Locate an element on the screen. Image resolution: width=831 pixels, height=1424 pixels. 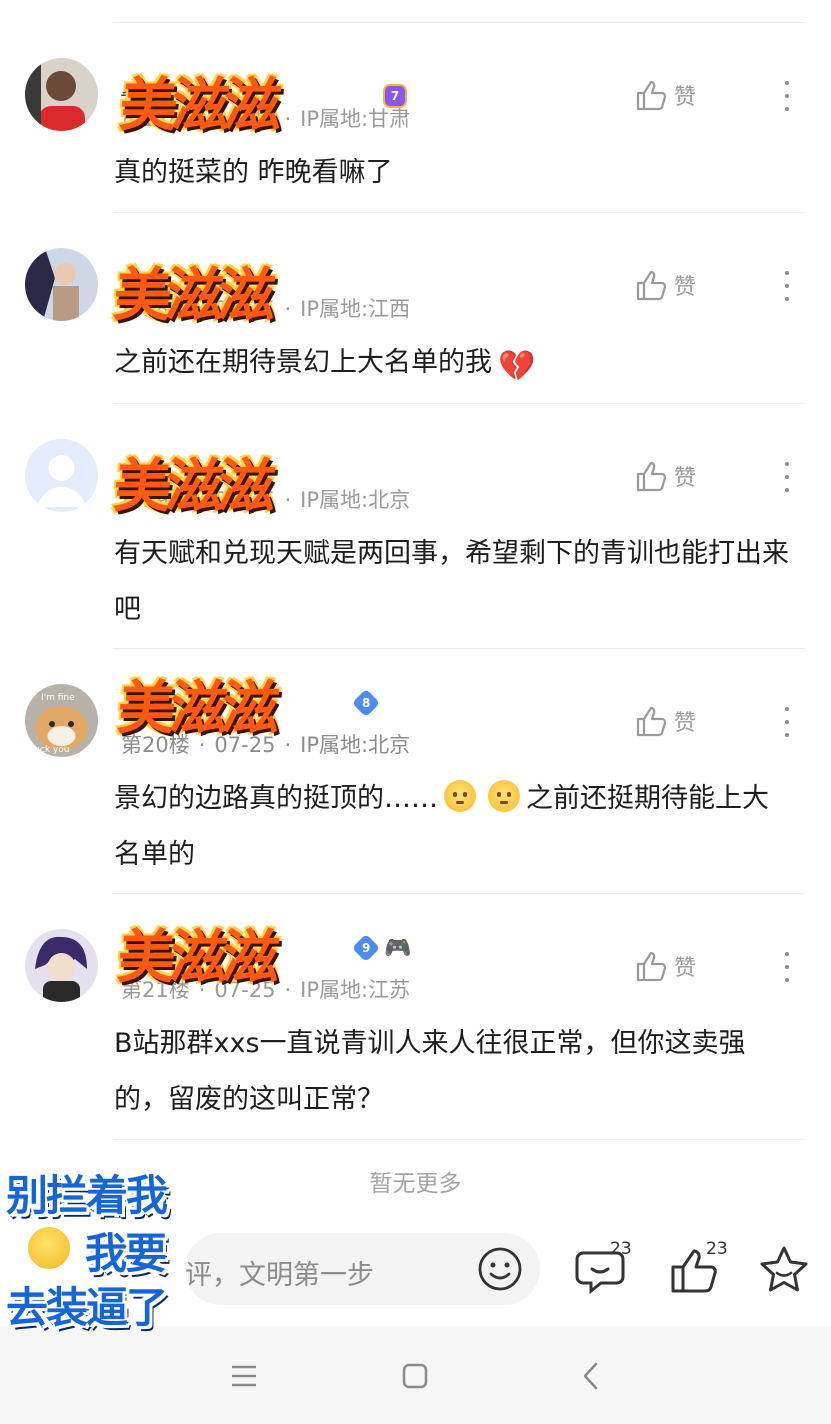
ip-location: IP属地:甘肃 is located at coordinates (355, 119).